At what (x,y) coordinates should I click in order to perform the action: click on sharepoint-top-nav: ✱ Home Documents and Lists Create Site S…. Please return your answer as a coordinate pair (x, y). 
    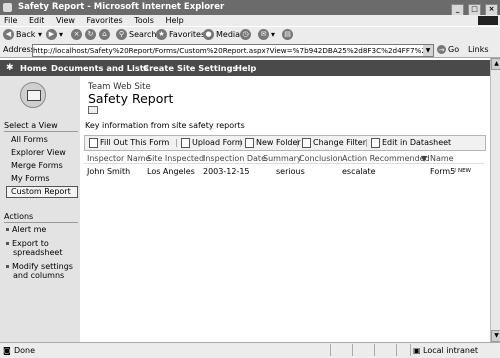
    Looking at the image, I should click on (245, 68).